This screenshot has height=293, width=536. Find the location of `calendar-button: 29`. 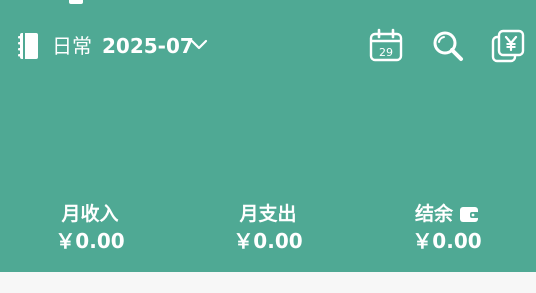

calendar-button: 29 is located at coordinates (386, 46).